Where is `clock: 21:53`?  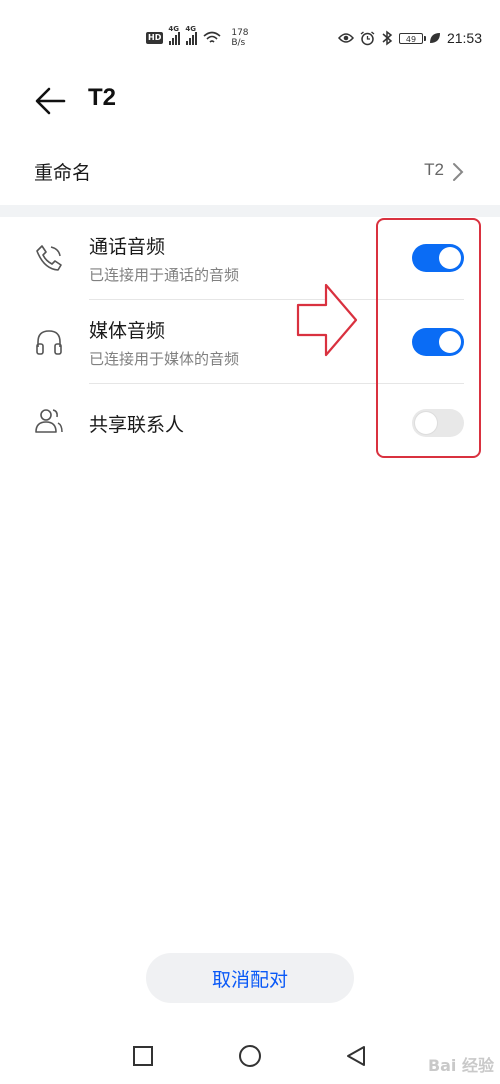
clock: 21:53 is located at coordinates (464, 38).